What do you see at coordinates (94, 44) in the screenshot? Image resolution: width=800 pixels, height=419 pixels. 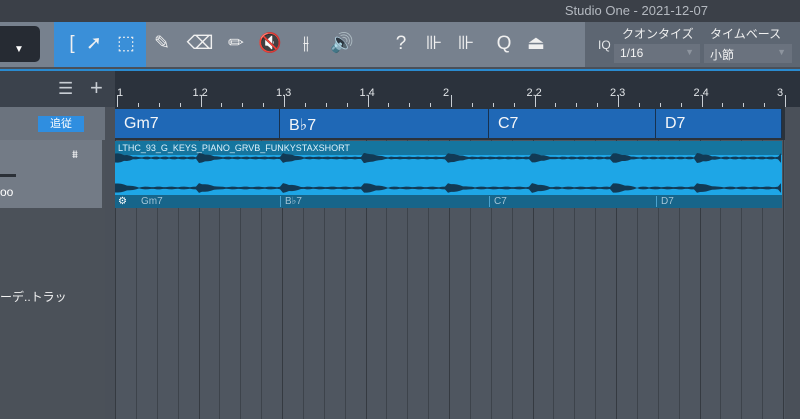 I see `arrow-tool-icon: ➚` at bounding box center [94, 44].